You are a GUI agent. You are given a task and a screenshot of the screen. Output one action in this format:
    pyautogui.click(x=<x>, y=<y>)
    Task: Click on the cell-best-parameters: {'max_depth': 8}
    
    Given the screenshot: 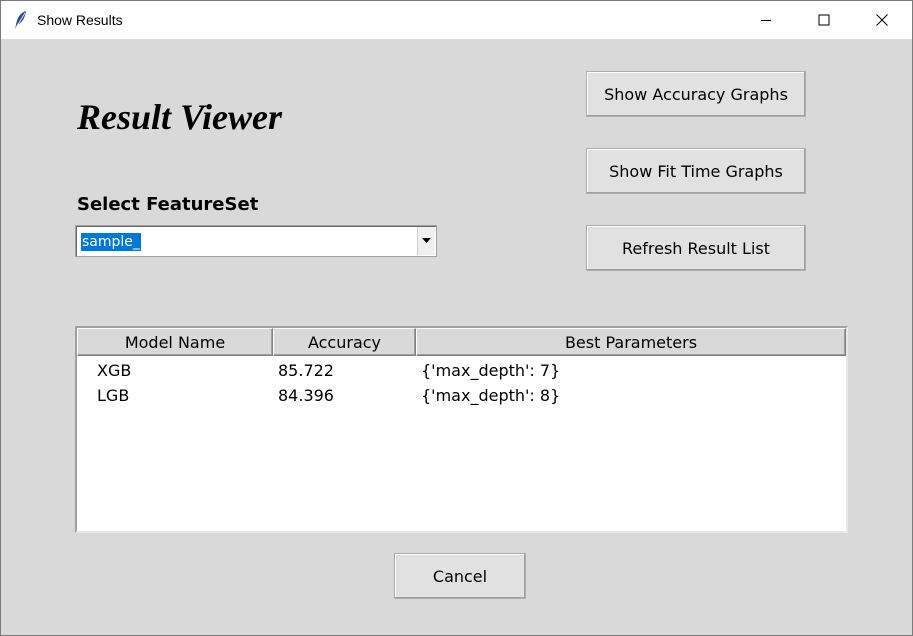 What is the action you would take?
    pyautogui.click(x=491, y=395)
    